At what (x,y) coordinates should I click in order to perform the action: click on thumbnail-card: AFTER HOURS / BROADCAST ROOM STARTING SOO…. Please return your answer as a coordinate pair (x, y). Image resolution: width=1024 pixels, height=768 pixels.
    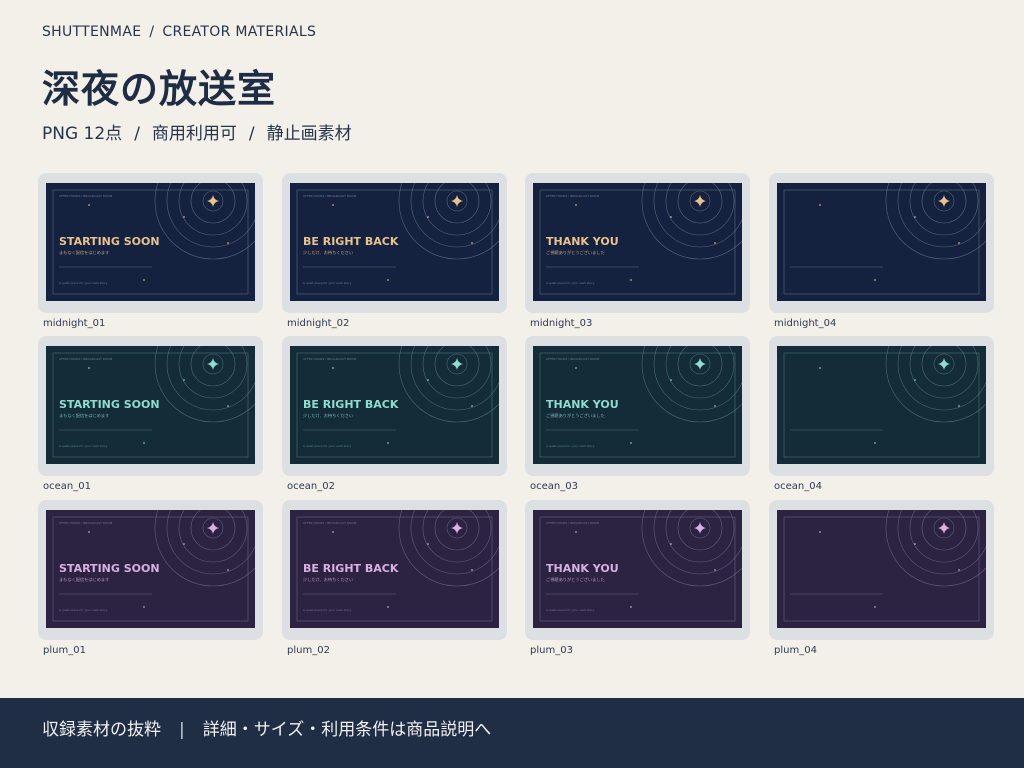
    Looking at the image, I should click on (150, 414).